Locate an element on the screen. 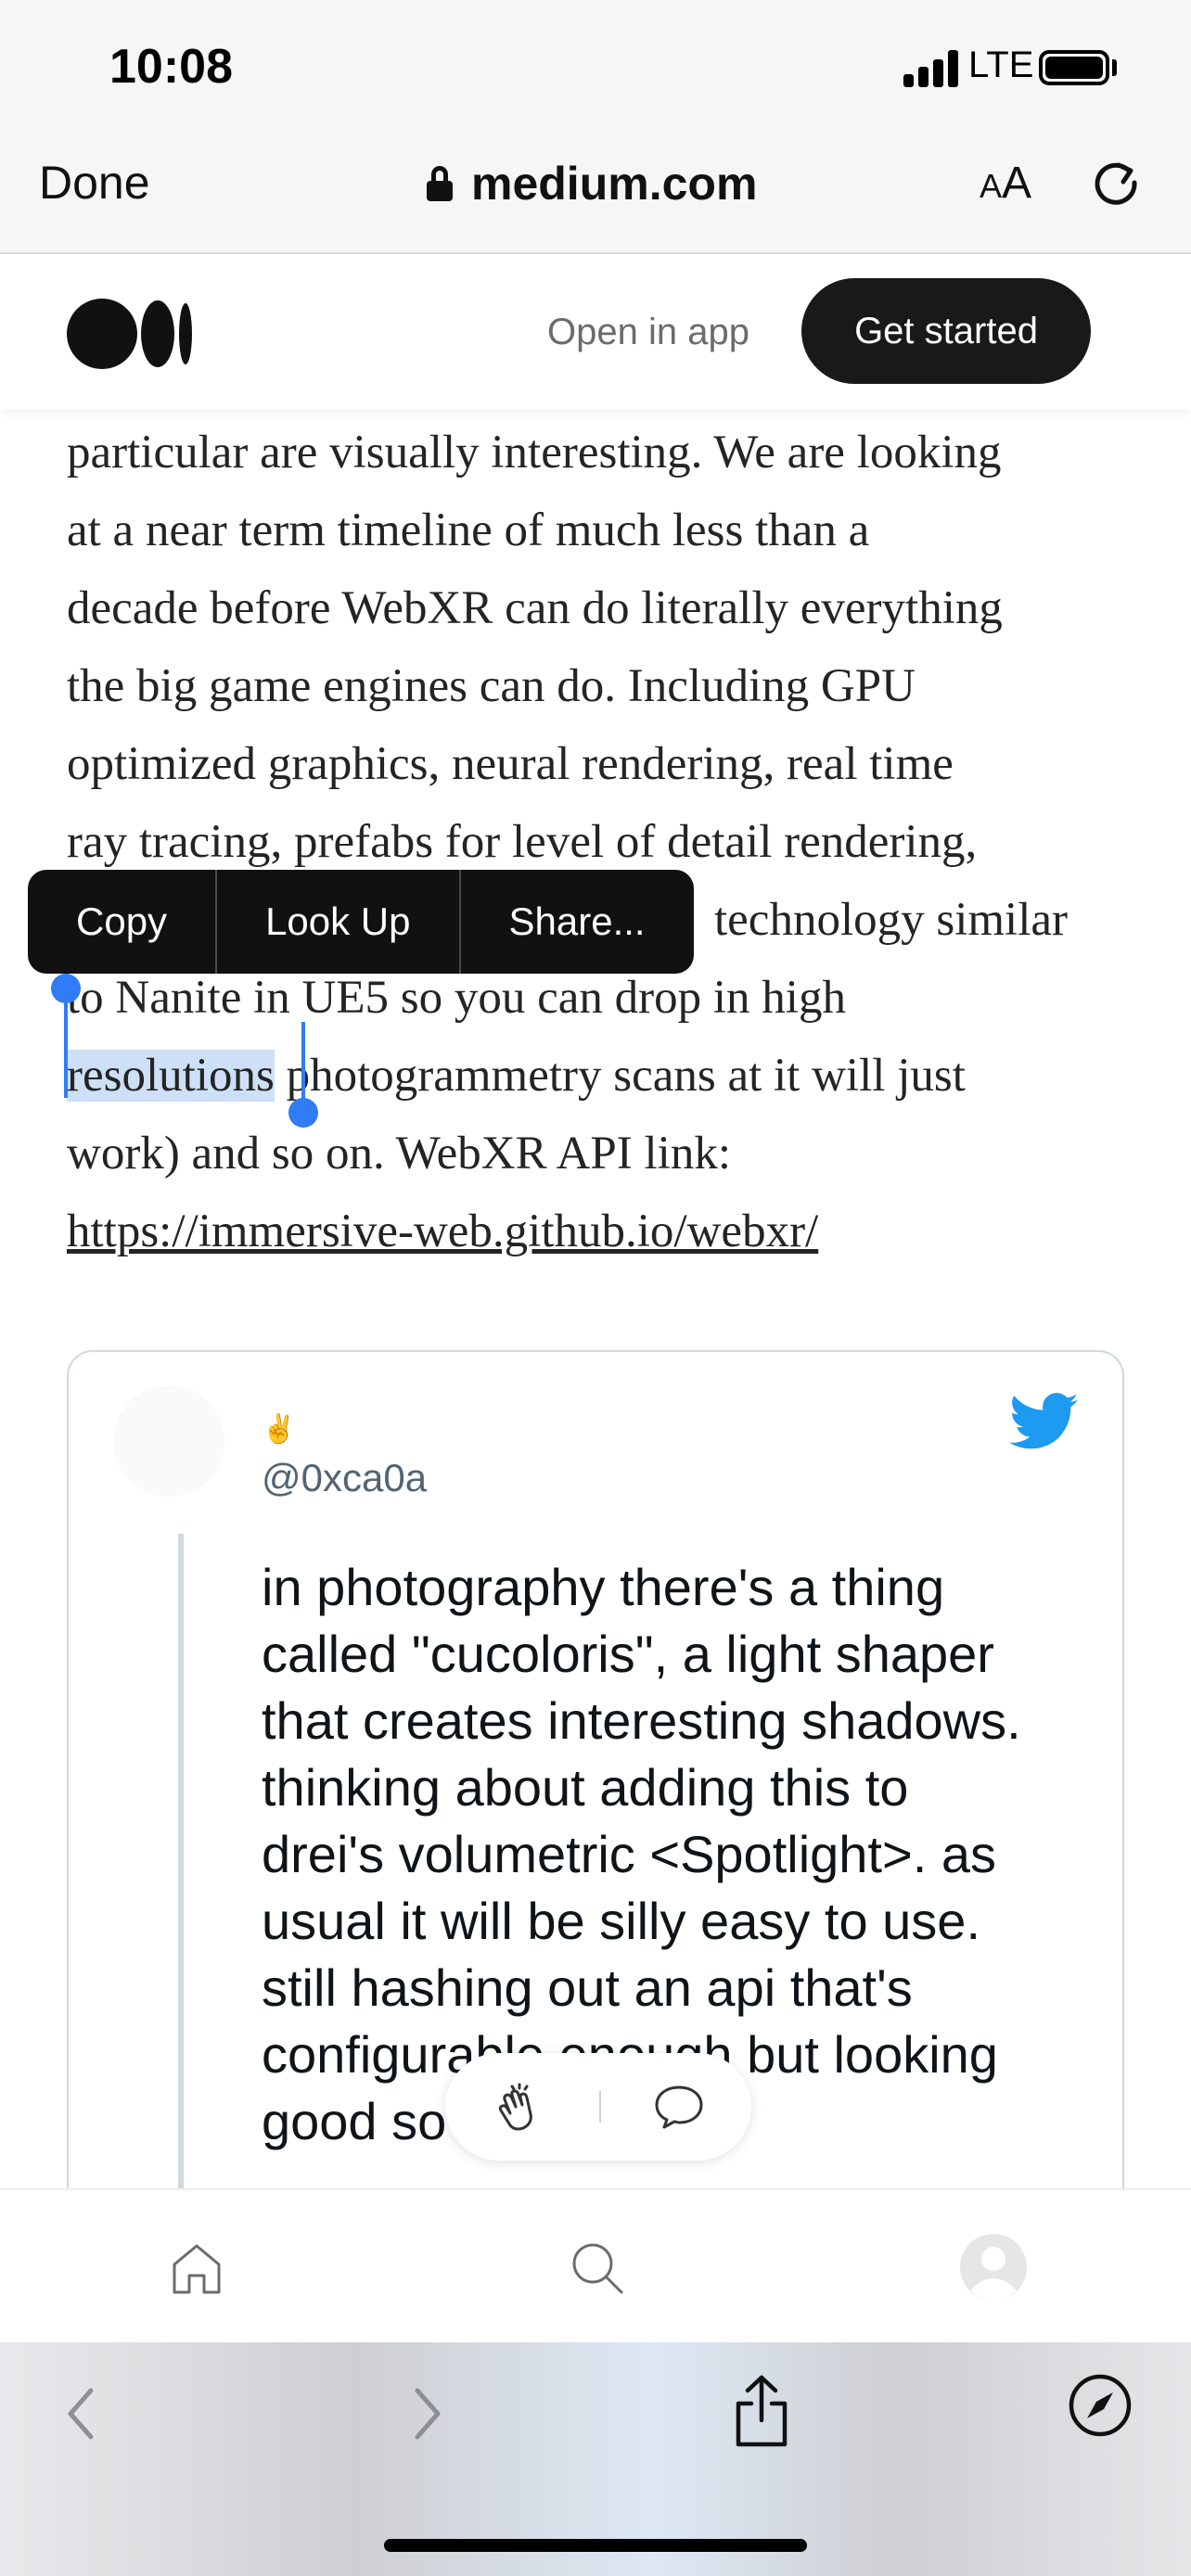  article-line-fragment: technology similar is located at coordinates (892, 920).